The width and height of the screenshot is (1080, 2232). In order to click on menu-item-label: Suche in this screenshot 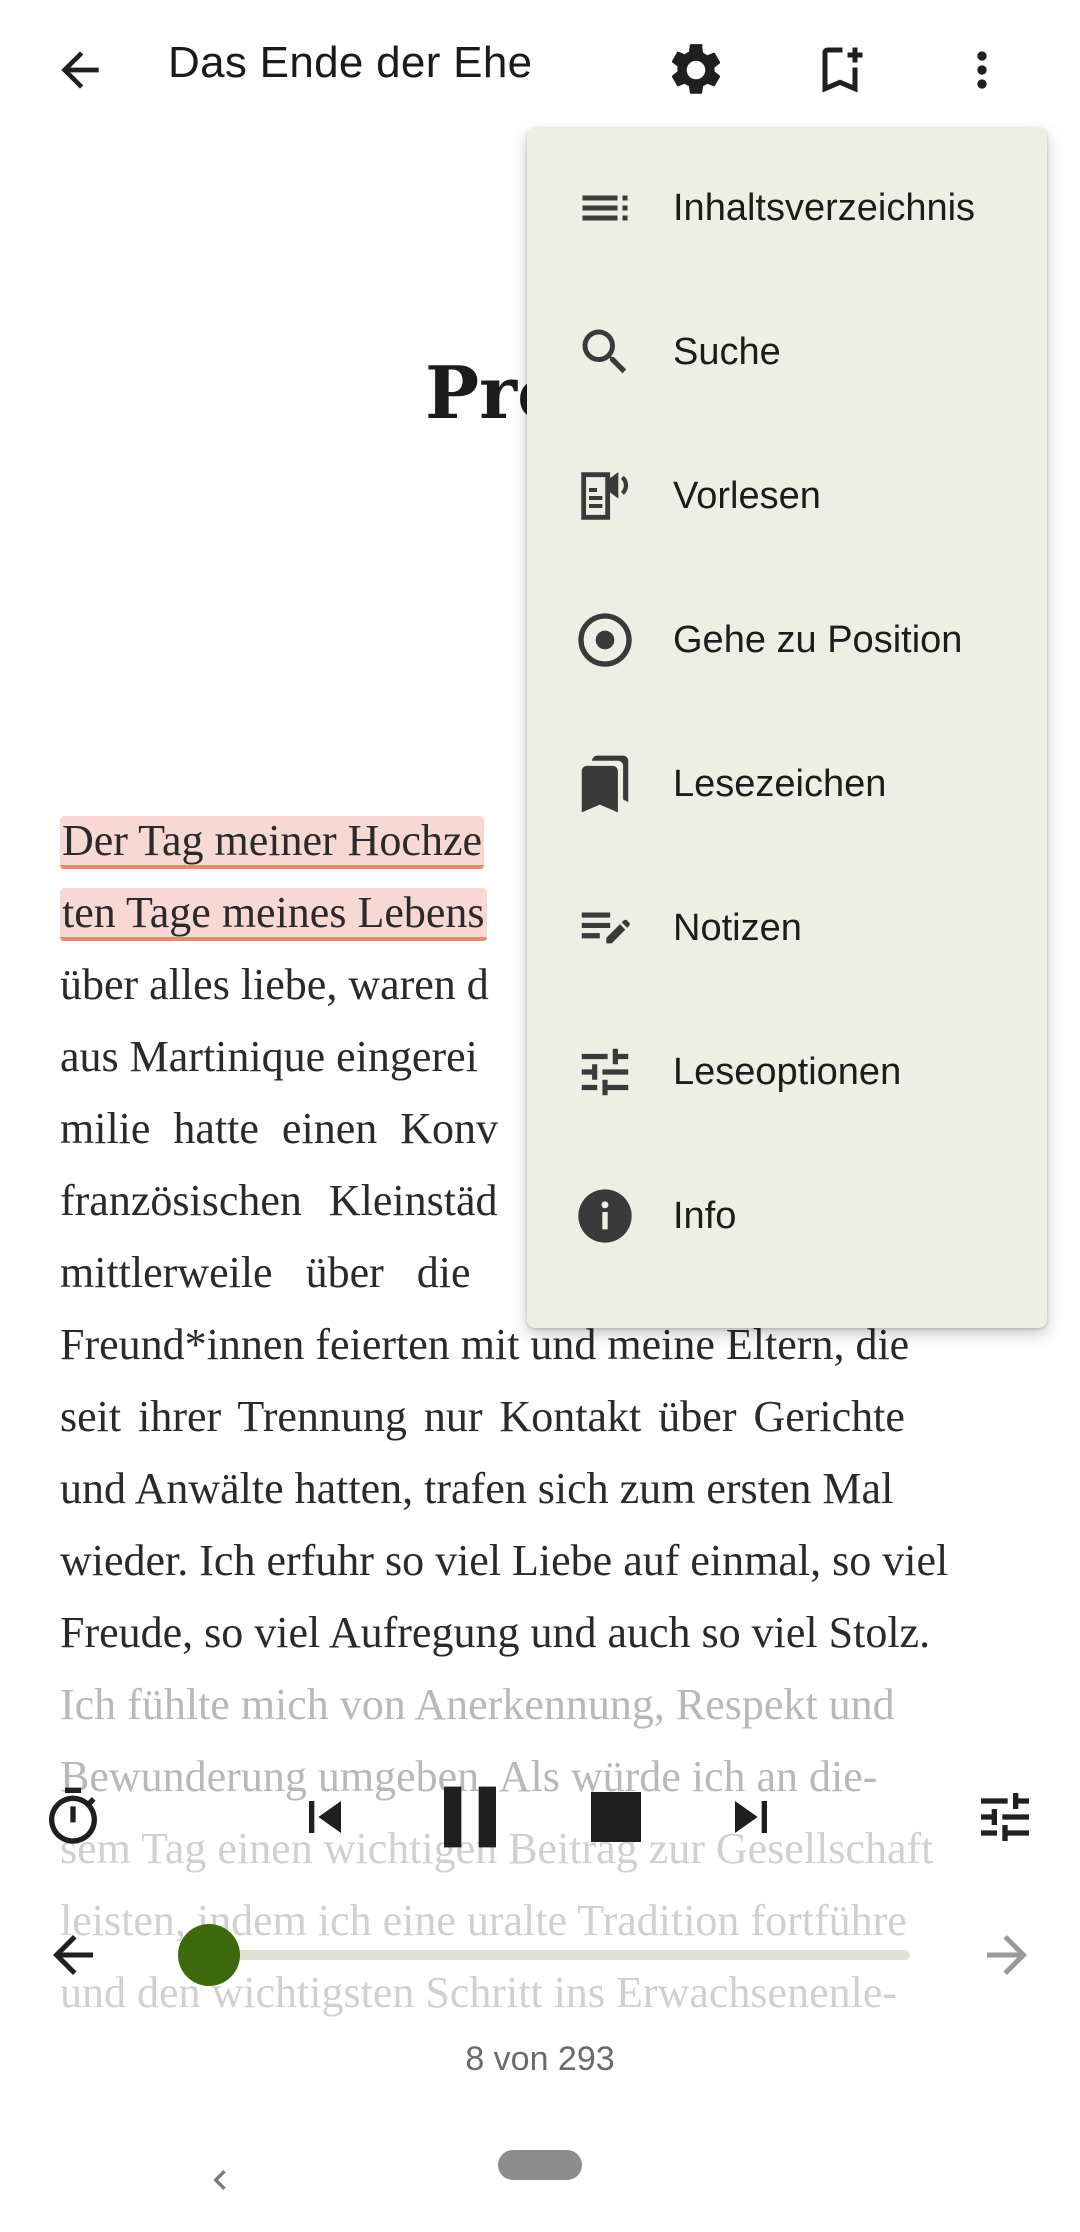, I will do `click(727, 351)`.